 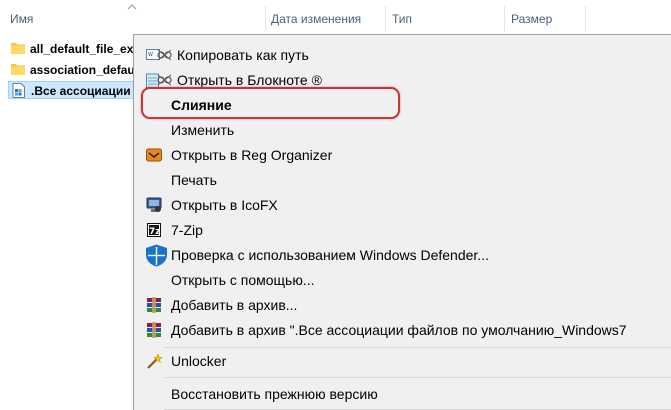 What do you see at coordinates (402, 205) in the screenshot?
I see `menu-item-open-icofx: Открыть в IcoFX` at bounding box center [402, 205].